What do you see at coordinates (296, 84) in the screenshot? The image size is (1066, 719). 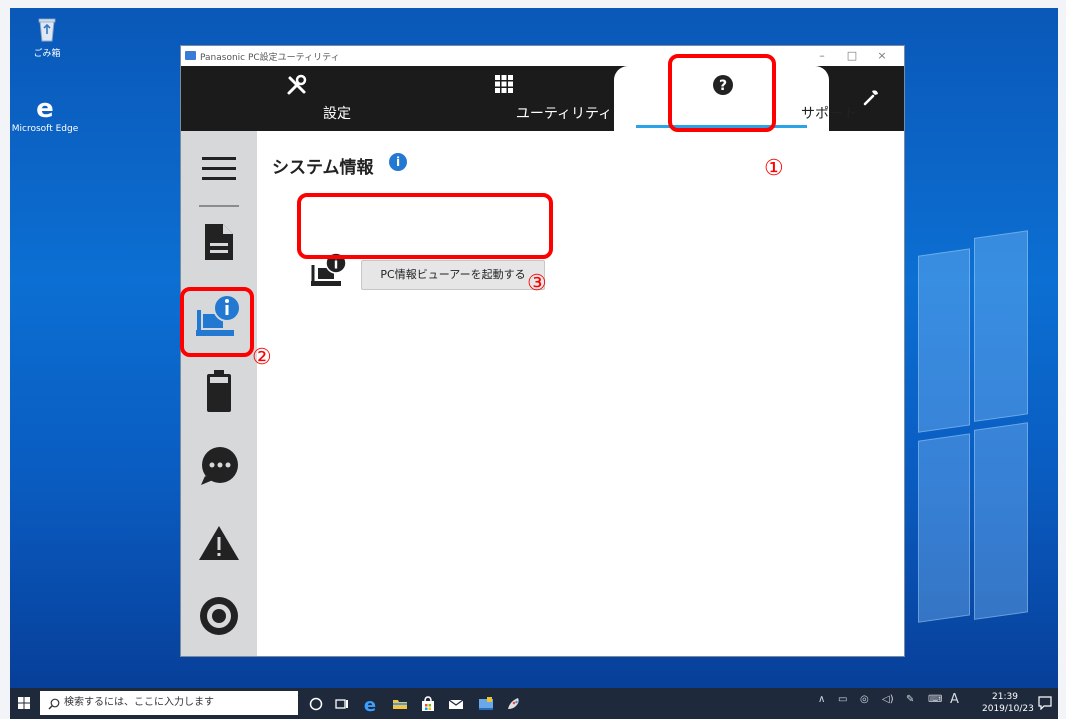 I see `tools-icon` at bounding box center [296, 84].